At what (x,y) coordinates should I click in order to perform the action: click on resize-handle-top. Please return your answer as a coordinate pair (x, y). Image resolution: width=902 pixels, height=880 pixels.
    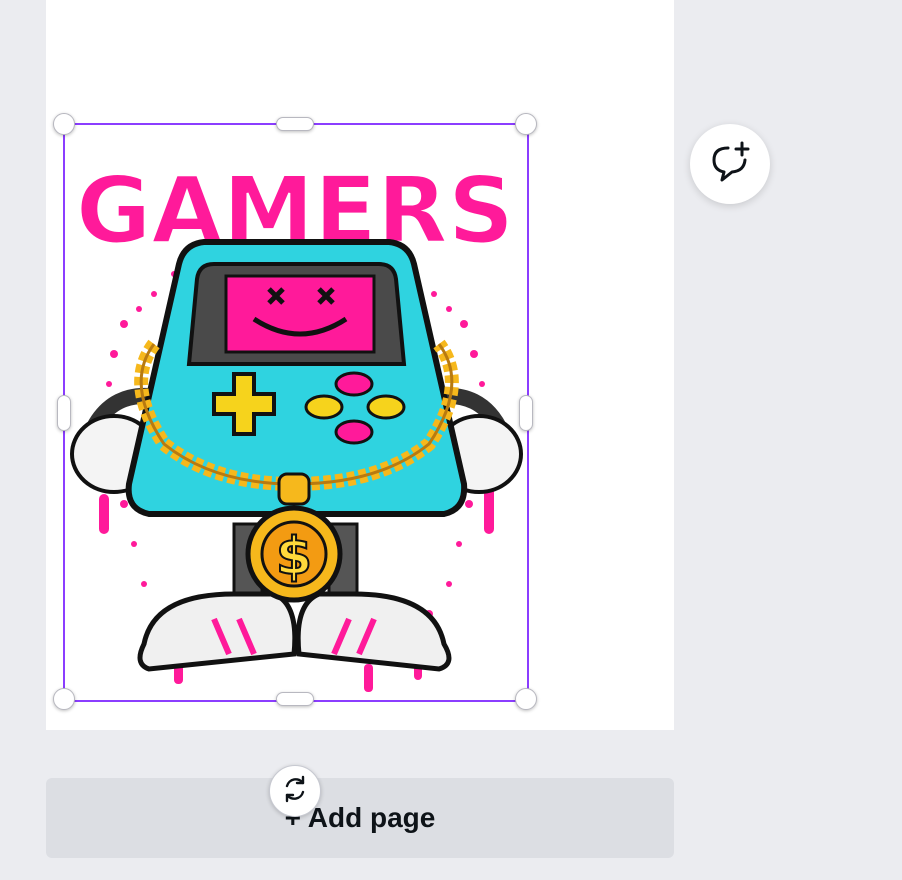
    Looking at the image, I should click on (295, 124).